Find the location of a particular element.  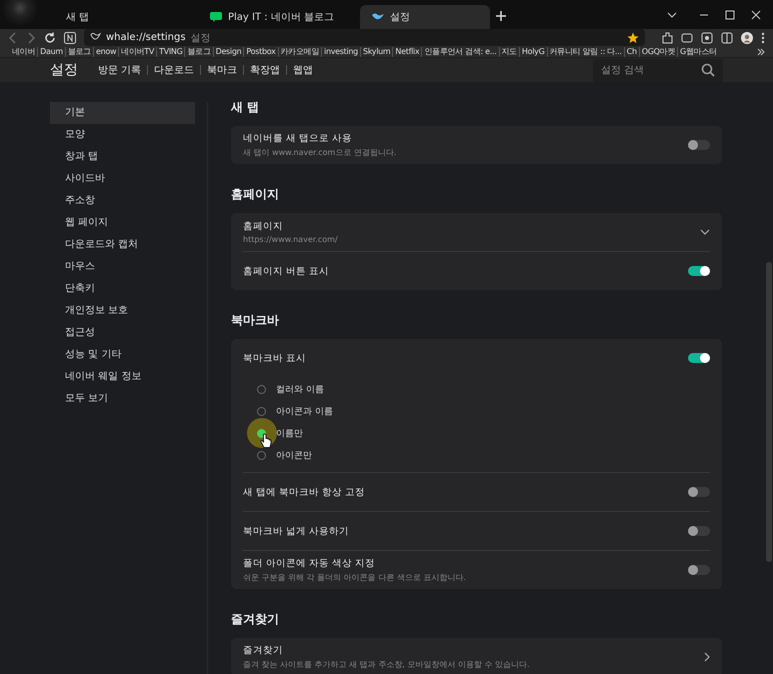

chevron-right-icon is located at coordinates (707, 657).